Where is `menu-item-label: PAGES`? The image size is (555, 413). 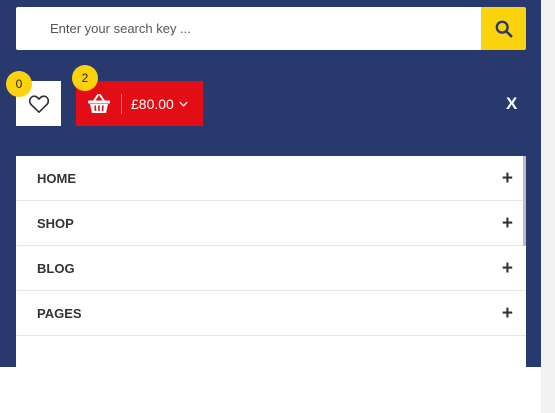 menu-item-label: PAGES is located at coordinates (59, 313).